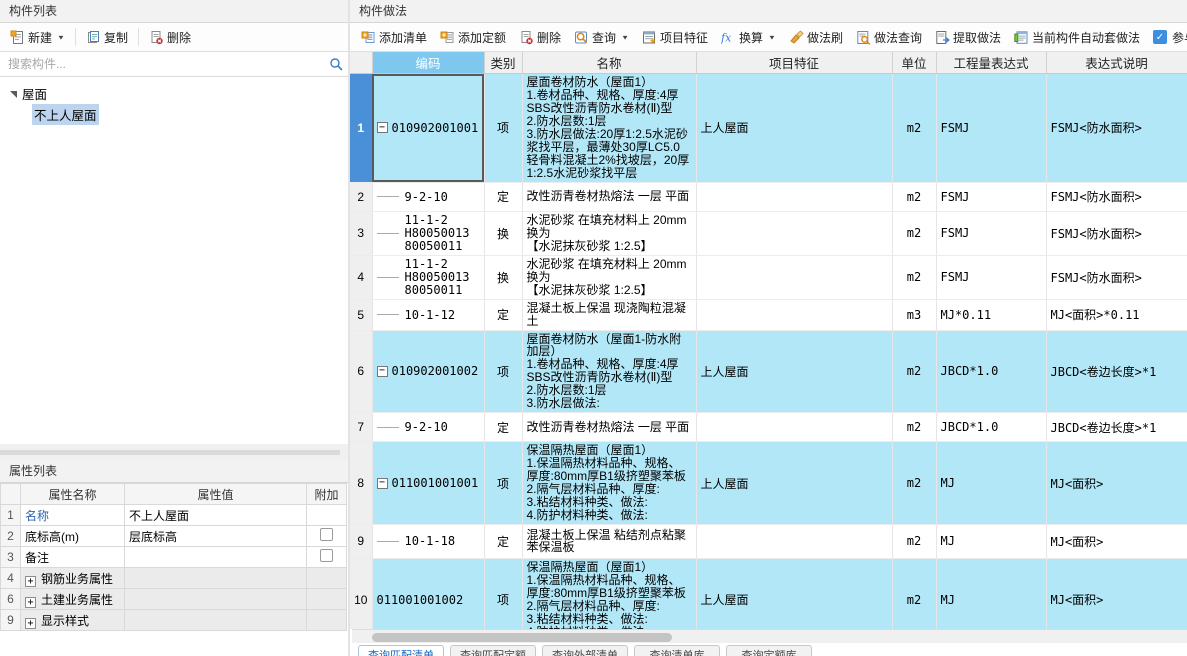  Describe the element at coordinates (748, 37) in the screenshot. I see `conversion-button: fx 换算 ▼` at that location.